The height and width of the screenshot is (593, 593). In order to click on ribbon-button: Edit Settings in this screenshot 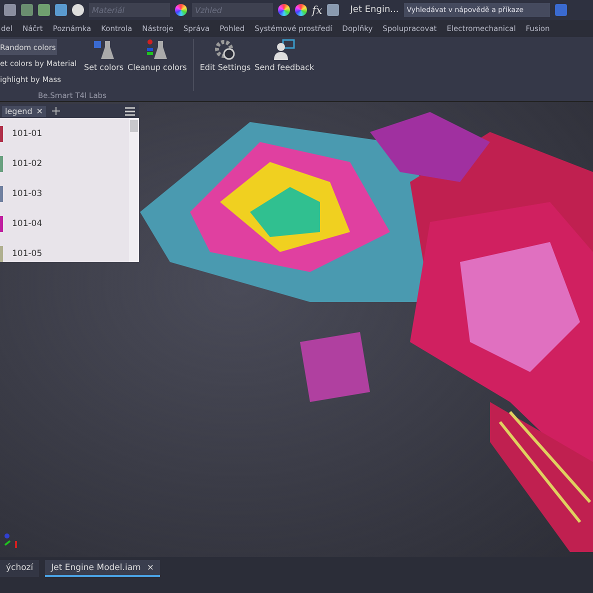, I will do `click(225, 55)`.